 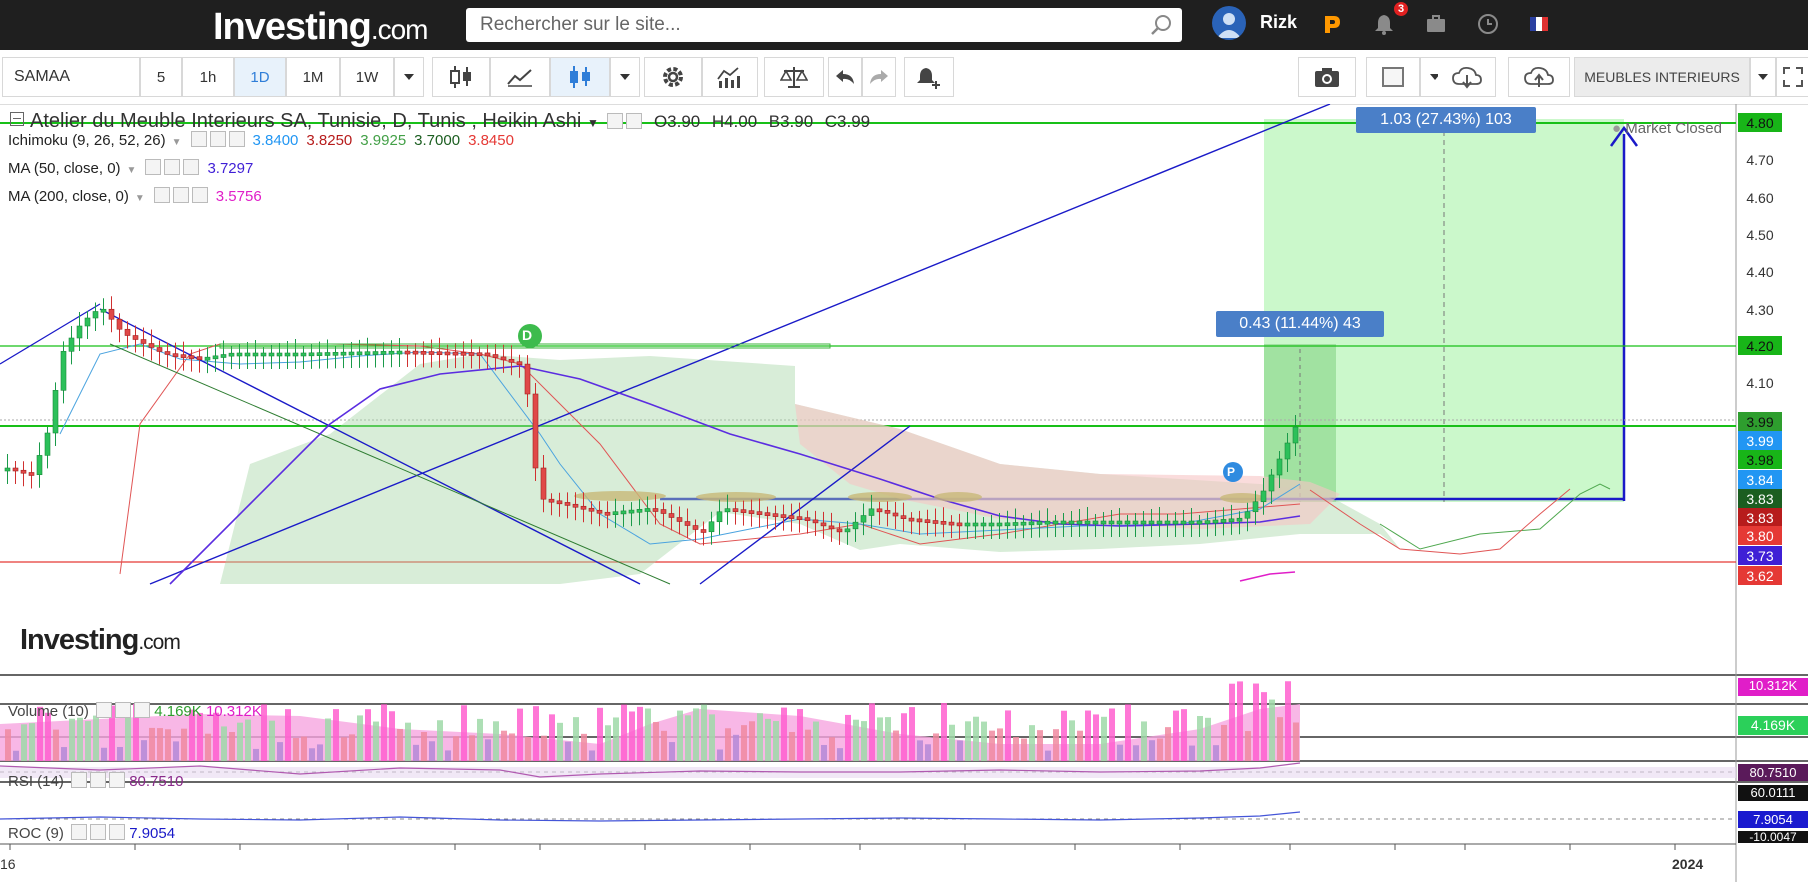 What do you see at coordinates (794, 25) in the screenshot?
I see `search-input` at bounding box center [794, 25].